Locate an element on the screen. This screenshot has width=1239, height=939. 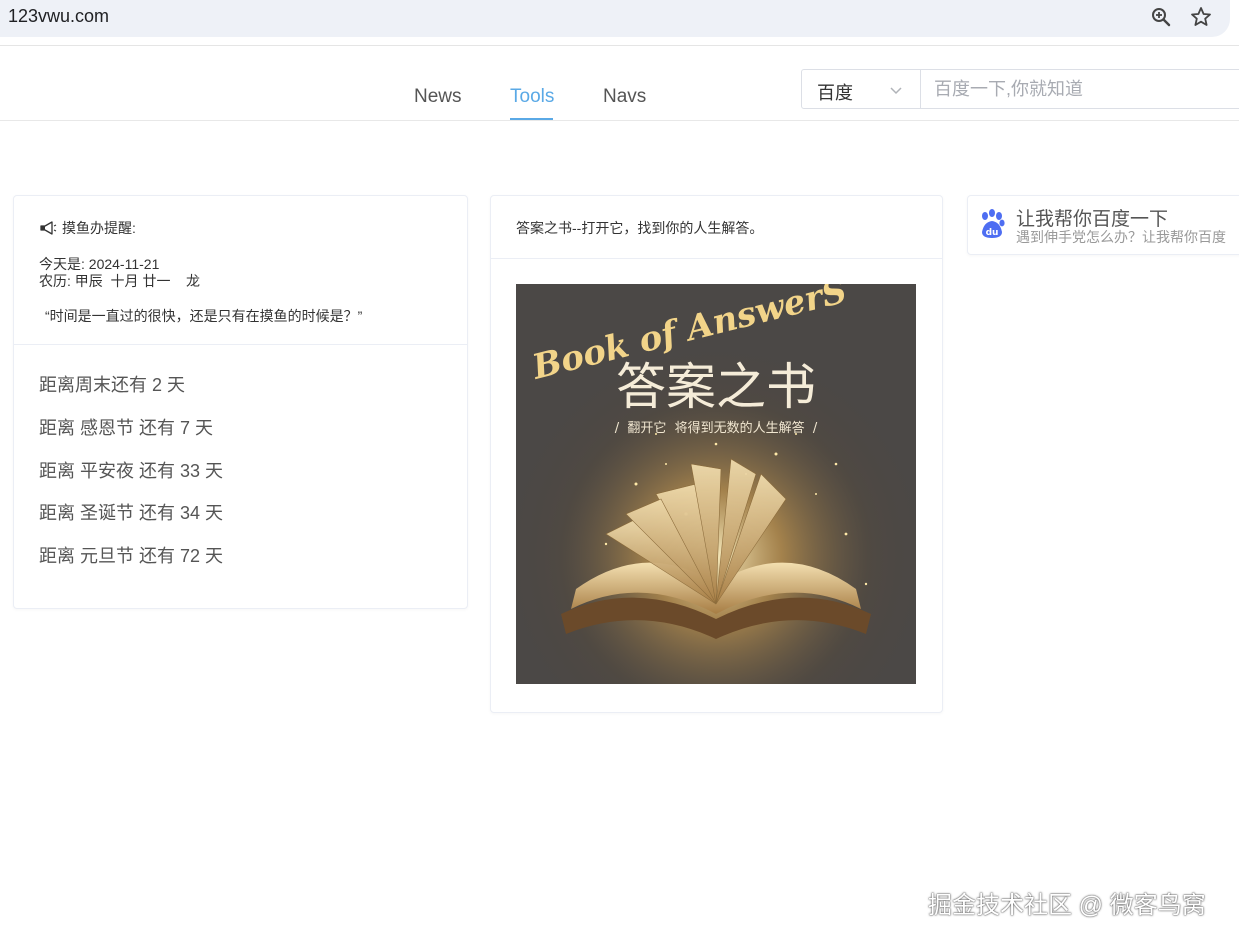
book-card-header: 答案之书--打开它，找到你的人生解答。 is located at coordinates (640, 228).